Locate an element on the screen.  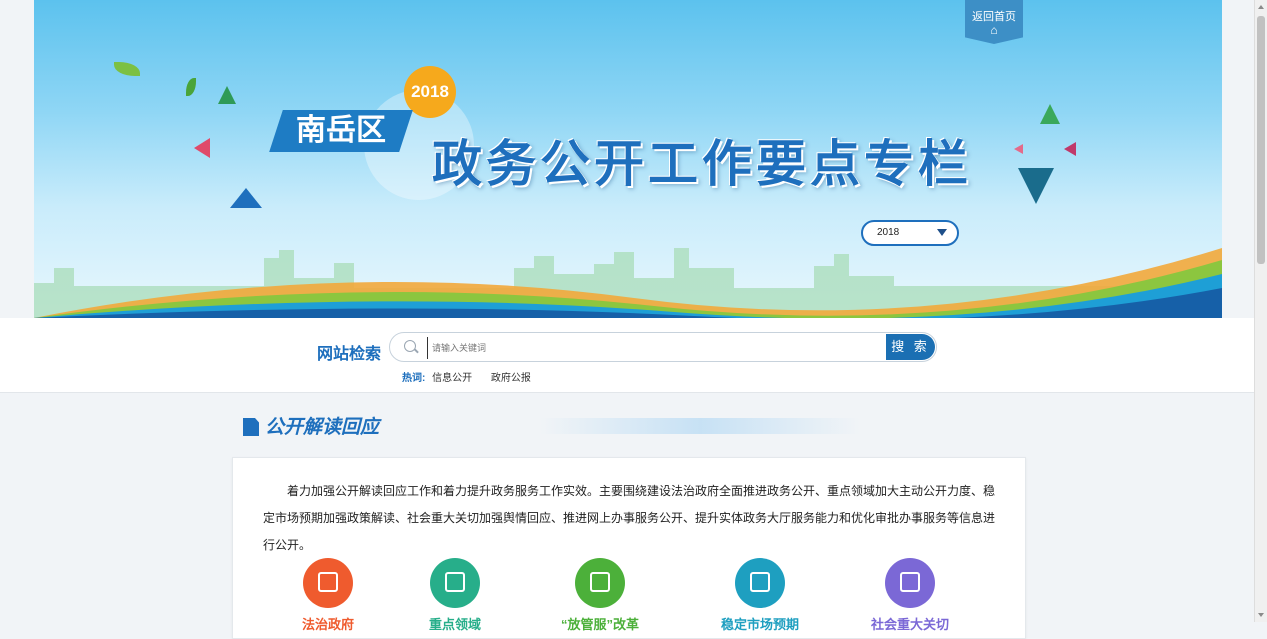
home-link: 返回首页 ⌂ is located at coordinates (994, 22).